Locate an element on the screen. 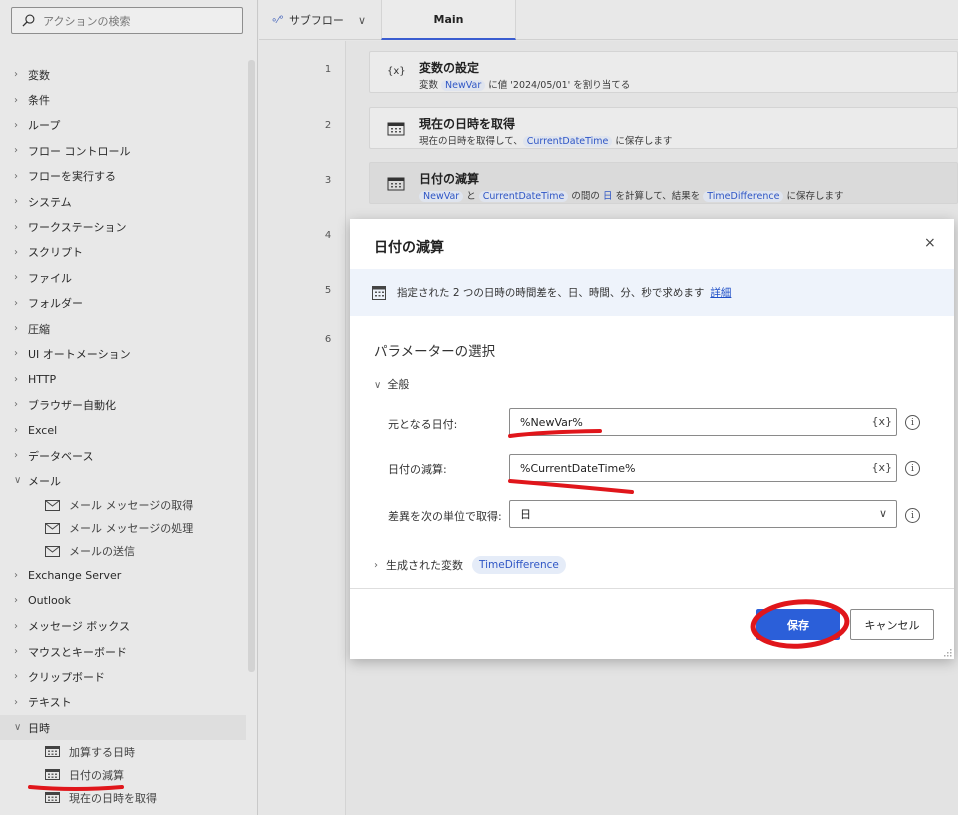  sidebar-item-10: › 圧縮 is located at coordinates (123, 328).